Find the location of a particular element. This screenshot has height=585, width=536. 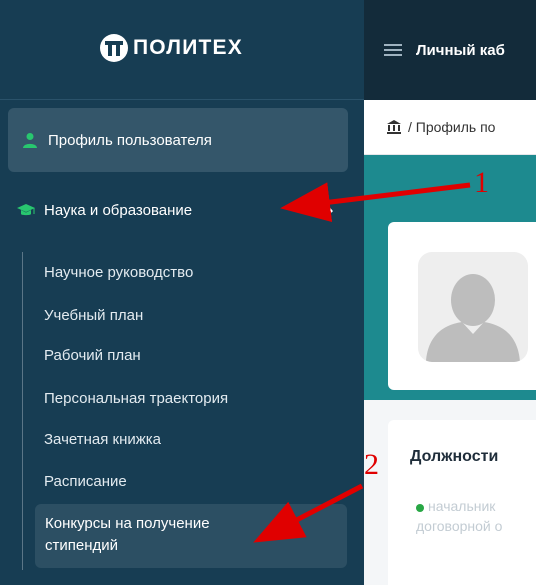

home-bank-icon is located at coordinates (394, 127).